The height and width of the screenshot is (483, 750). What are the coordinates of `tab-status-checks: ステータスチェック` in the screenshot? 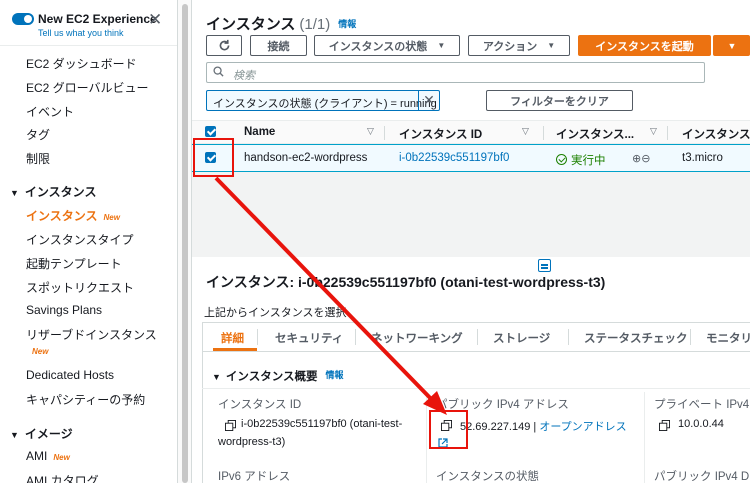 It's located at (636, 338).